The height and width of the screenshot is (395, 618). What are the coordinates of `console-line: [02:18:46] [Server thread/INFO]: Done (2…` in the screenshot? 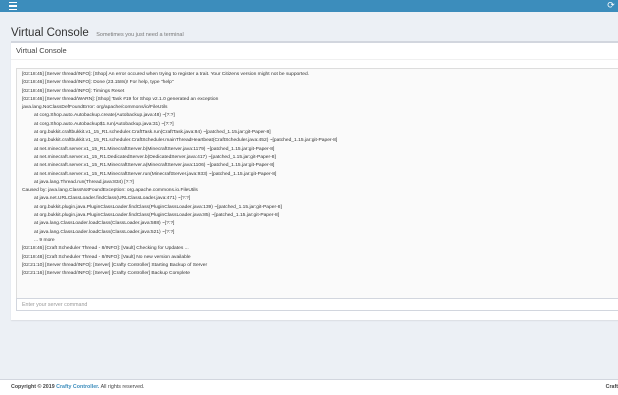 It's located at (98, 83).